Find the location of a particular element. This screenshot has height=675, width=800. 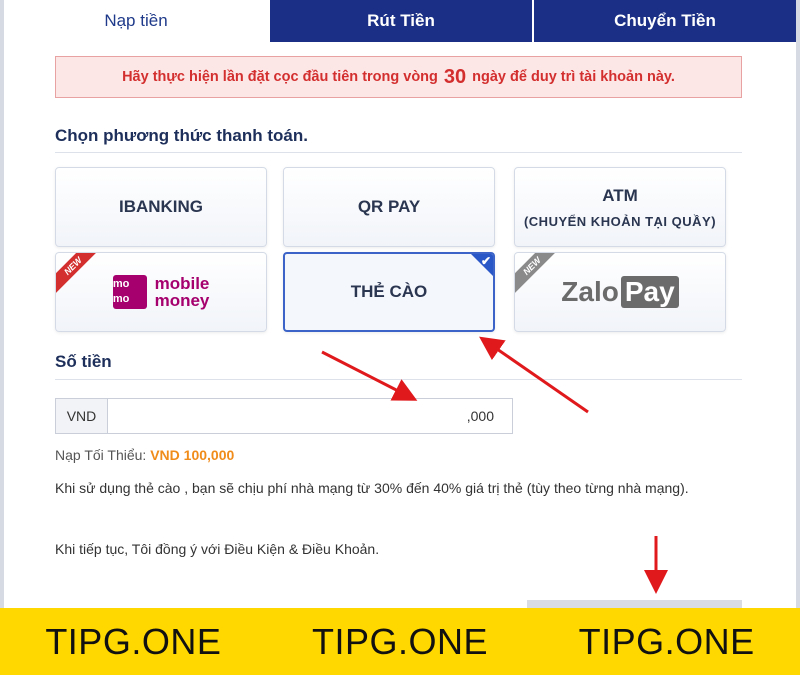

arrow-to-the-cao is located at coordinates (534, 375).